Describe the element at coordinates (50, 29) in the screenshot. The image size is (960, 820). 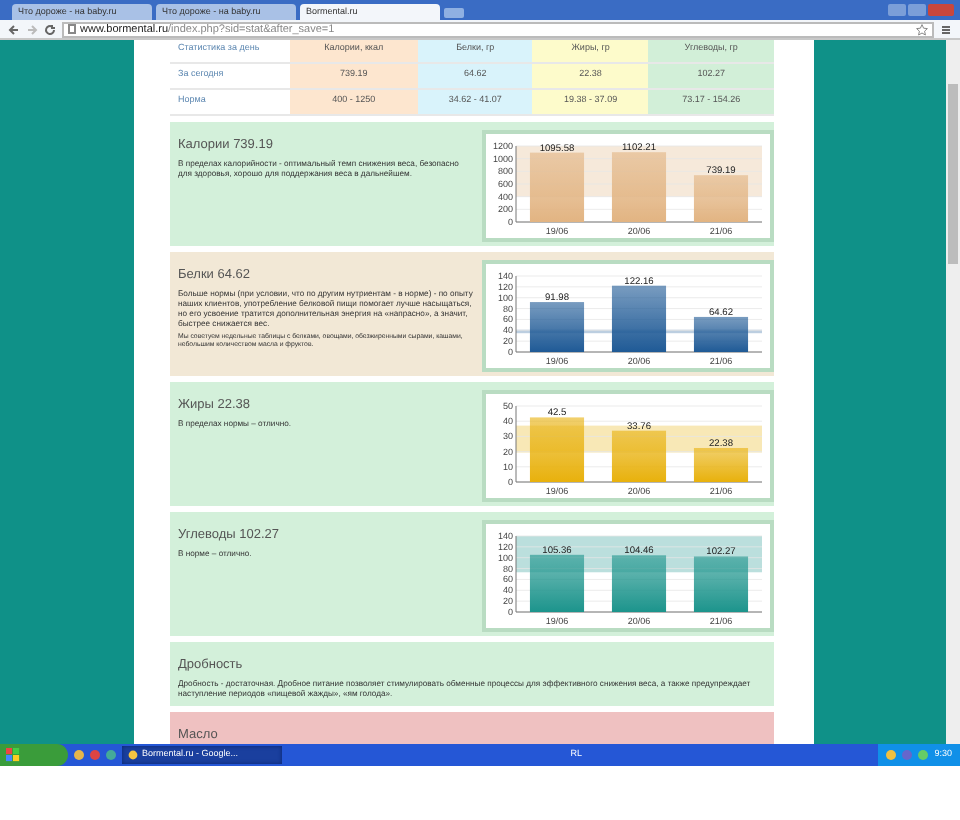
I see `reload-icon` at that location.